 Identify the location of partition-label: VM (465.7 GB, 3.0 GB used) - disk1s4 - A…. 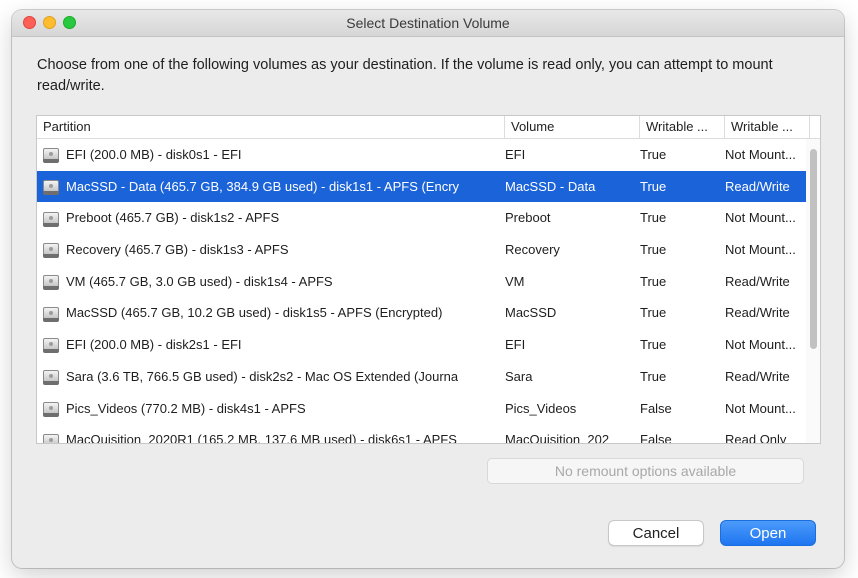
(199, 281).